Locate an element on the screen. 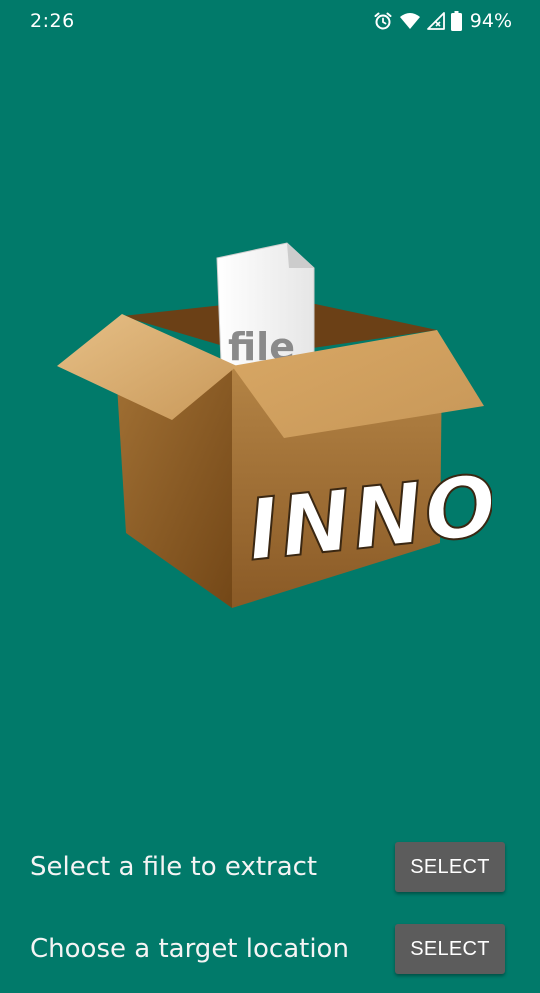  alarm-icon is located at coordinates (383, 21).